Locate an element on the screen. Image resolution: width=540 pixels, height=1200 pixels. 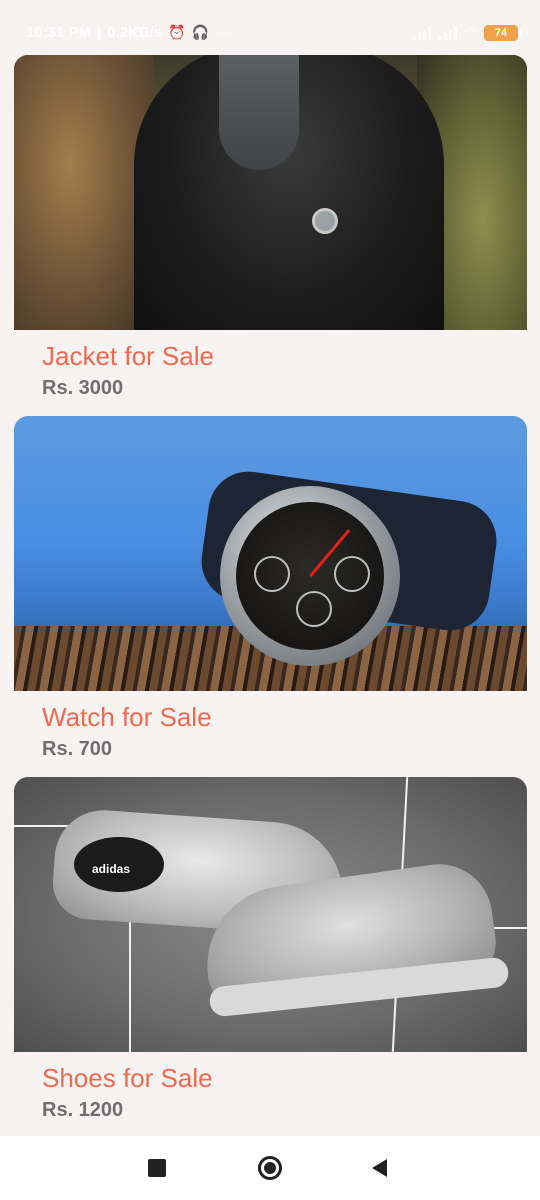
alarm-icon: ⏰ is located at coordinates (177, 32).